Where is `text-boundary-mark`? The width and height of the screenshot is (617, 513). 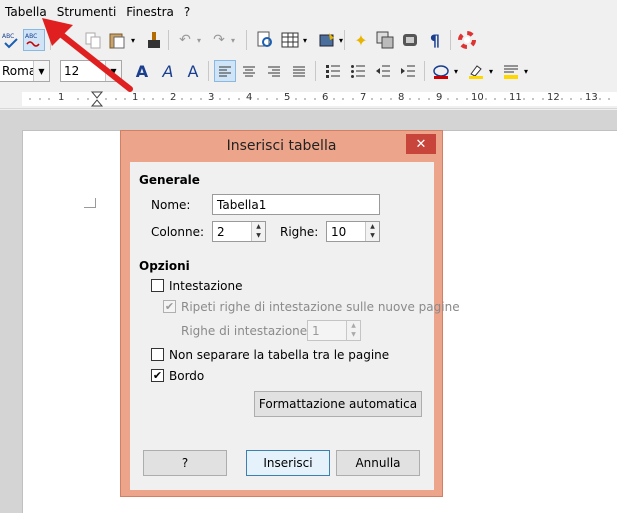 text-boundary-mark is located at coordinates (90, 203).